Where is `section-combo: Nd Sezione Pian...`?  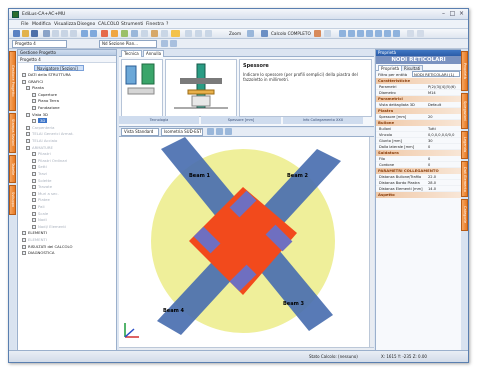
section-combo: Nd Sezione Pian... is located at coordinates (128, 44).